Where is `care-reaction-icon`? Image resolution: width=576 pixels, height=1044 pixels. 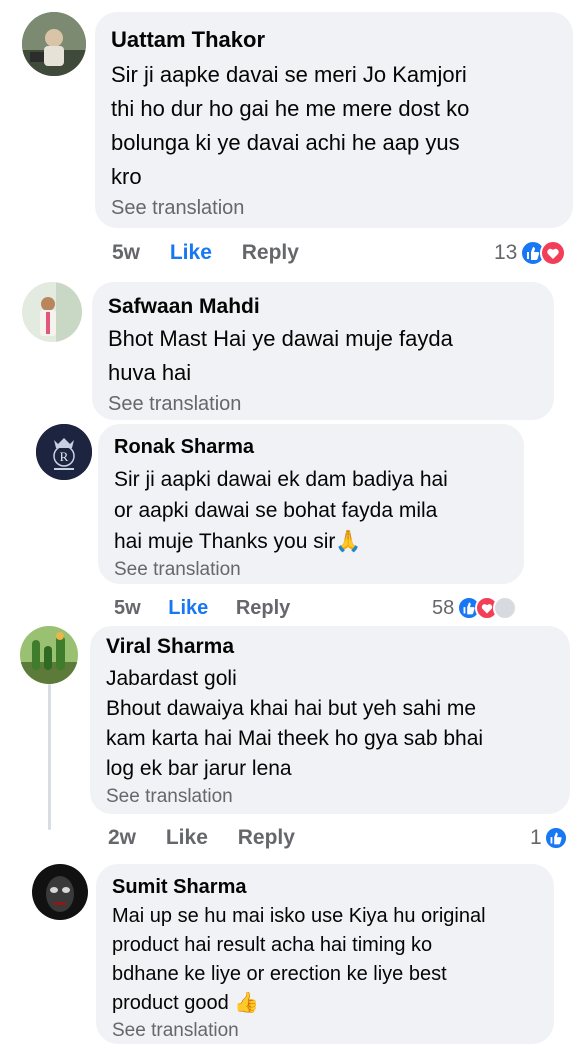 care-reaction-icon is located at coordinates (505, 608).